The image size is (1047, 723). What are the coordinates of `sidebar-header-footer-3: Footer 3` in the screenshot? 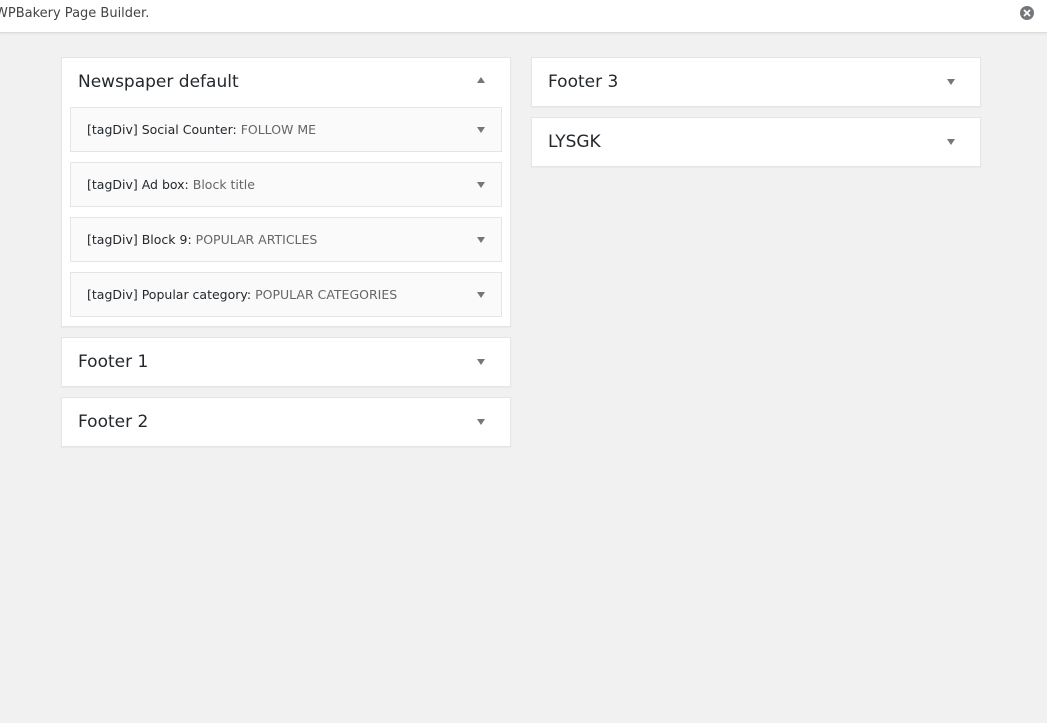 It's located at (756, 82).